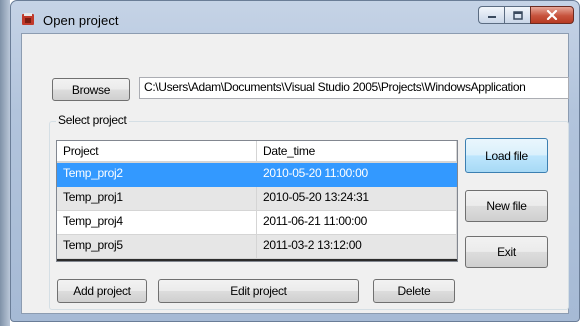 The image size is (586, 326). I want to click on load-file-button: Load file, so click(506, 155).